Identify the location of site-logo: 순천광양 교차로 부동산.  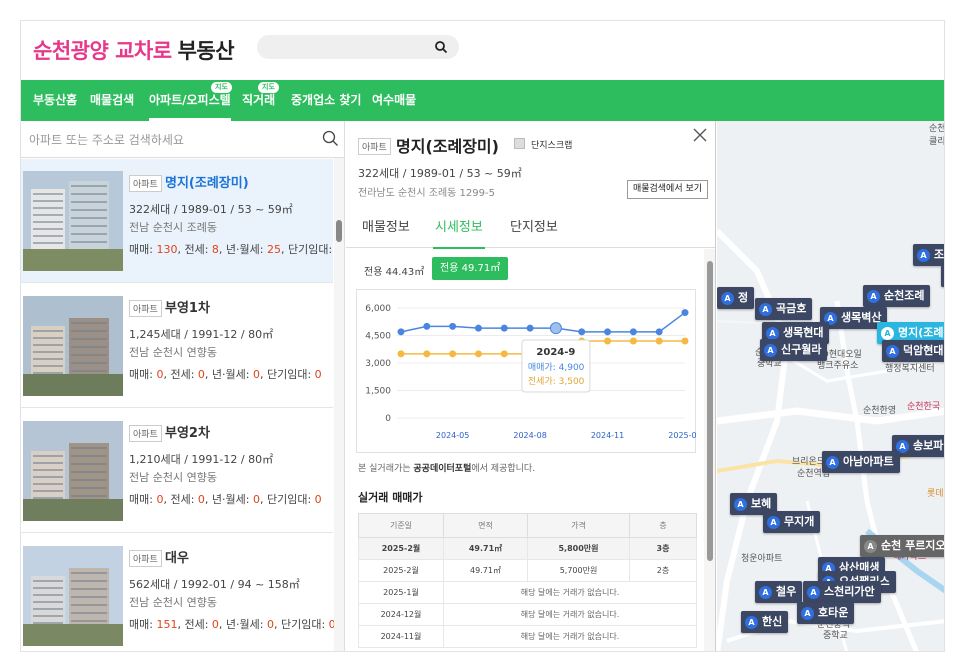
(134, 50).